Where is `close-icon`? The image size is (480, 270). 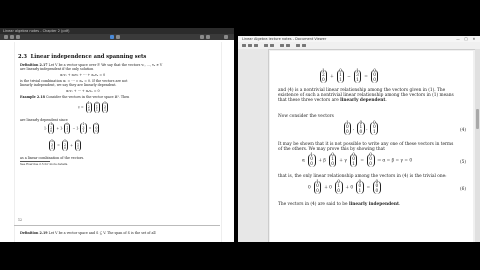
close-icon is located at coordinates (226, 37).